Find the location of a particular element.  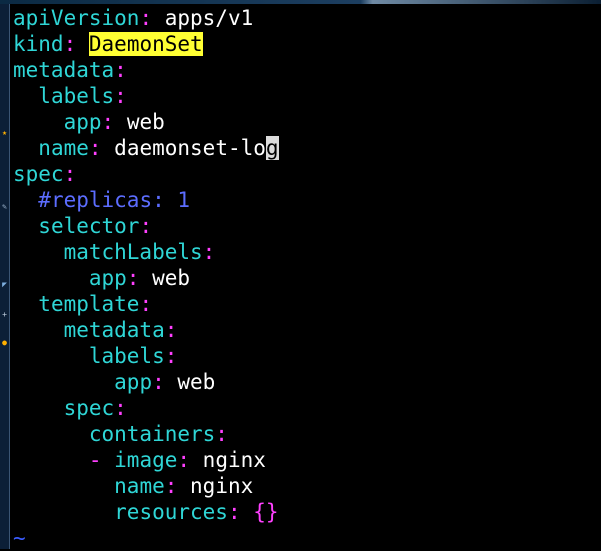

sessions-tab is located at coordinates (4, 92).